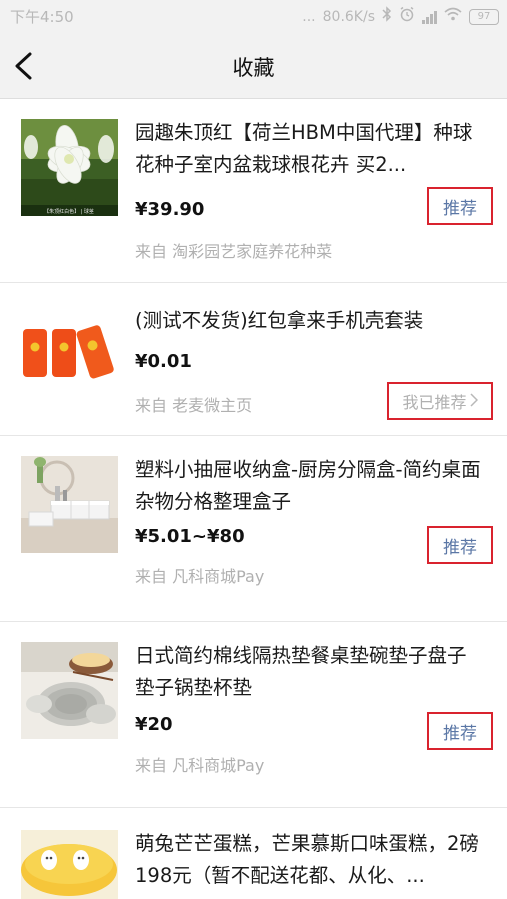 This screenshot has width=507, height=899. What do you see at coordinates (69, 211) in the screenshot?
I see `thumbnail-caption: 【朱顶红白色】 | 球茎` at bounding box center [69, 211].